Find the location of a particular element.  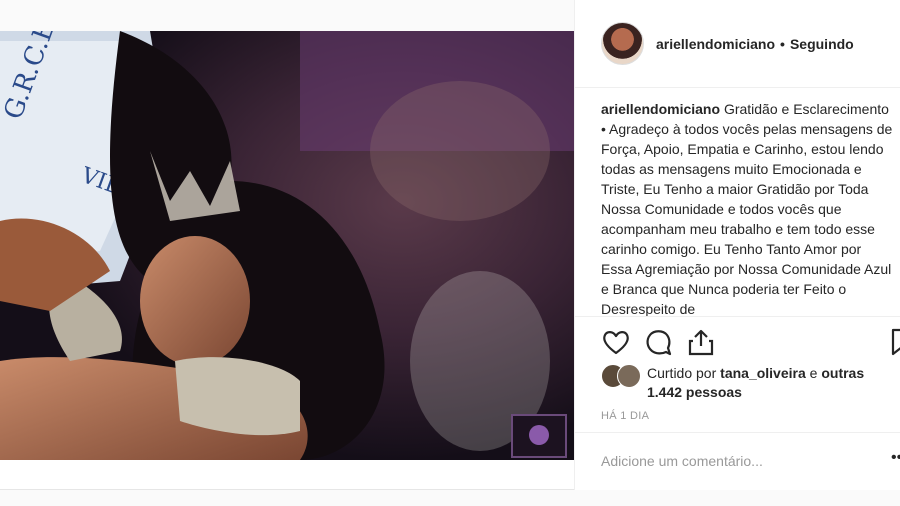

top-strip is located at coordinates (287, 15).